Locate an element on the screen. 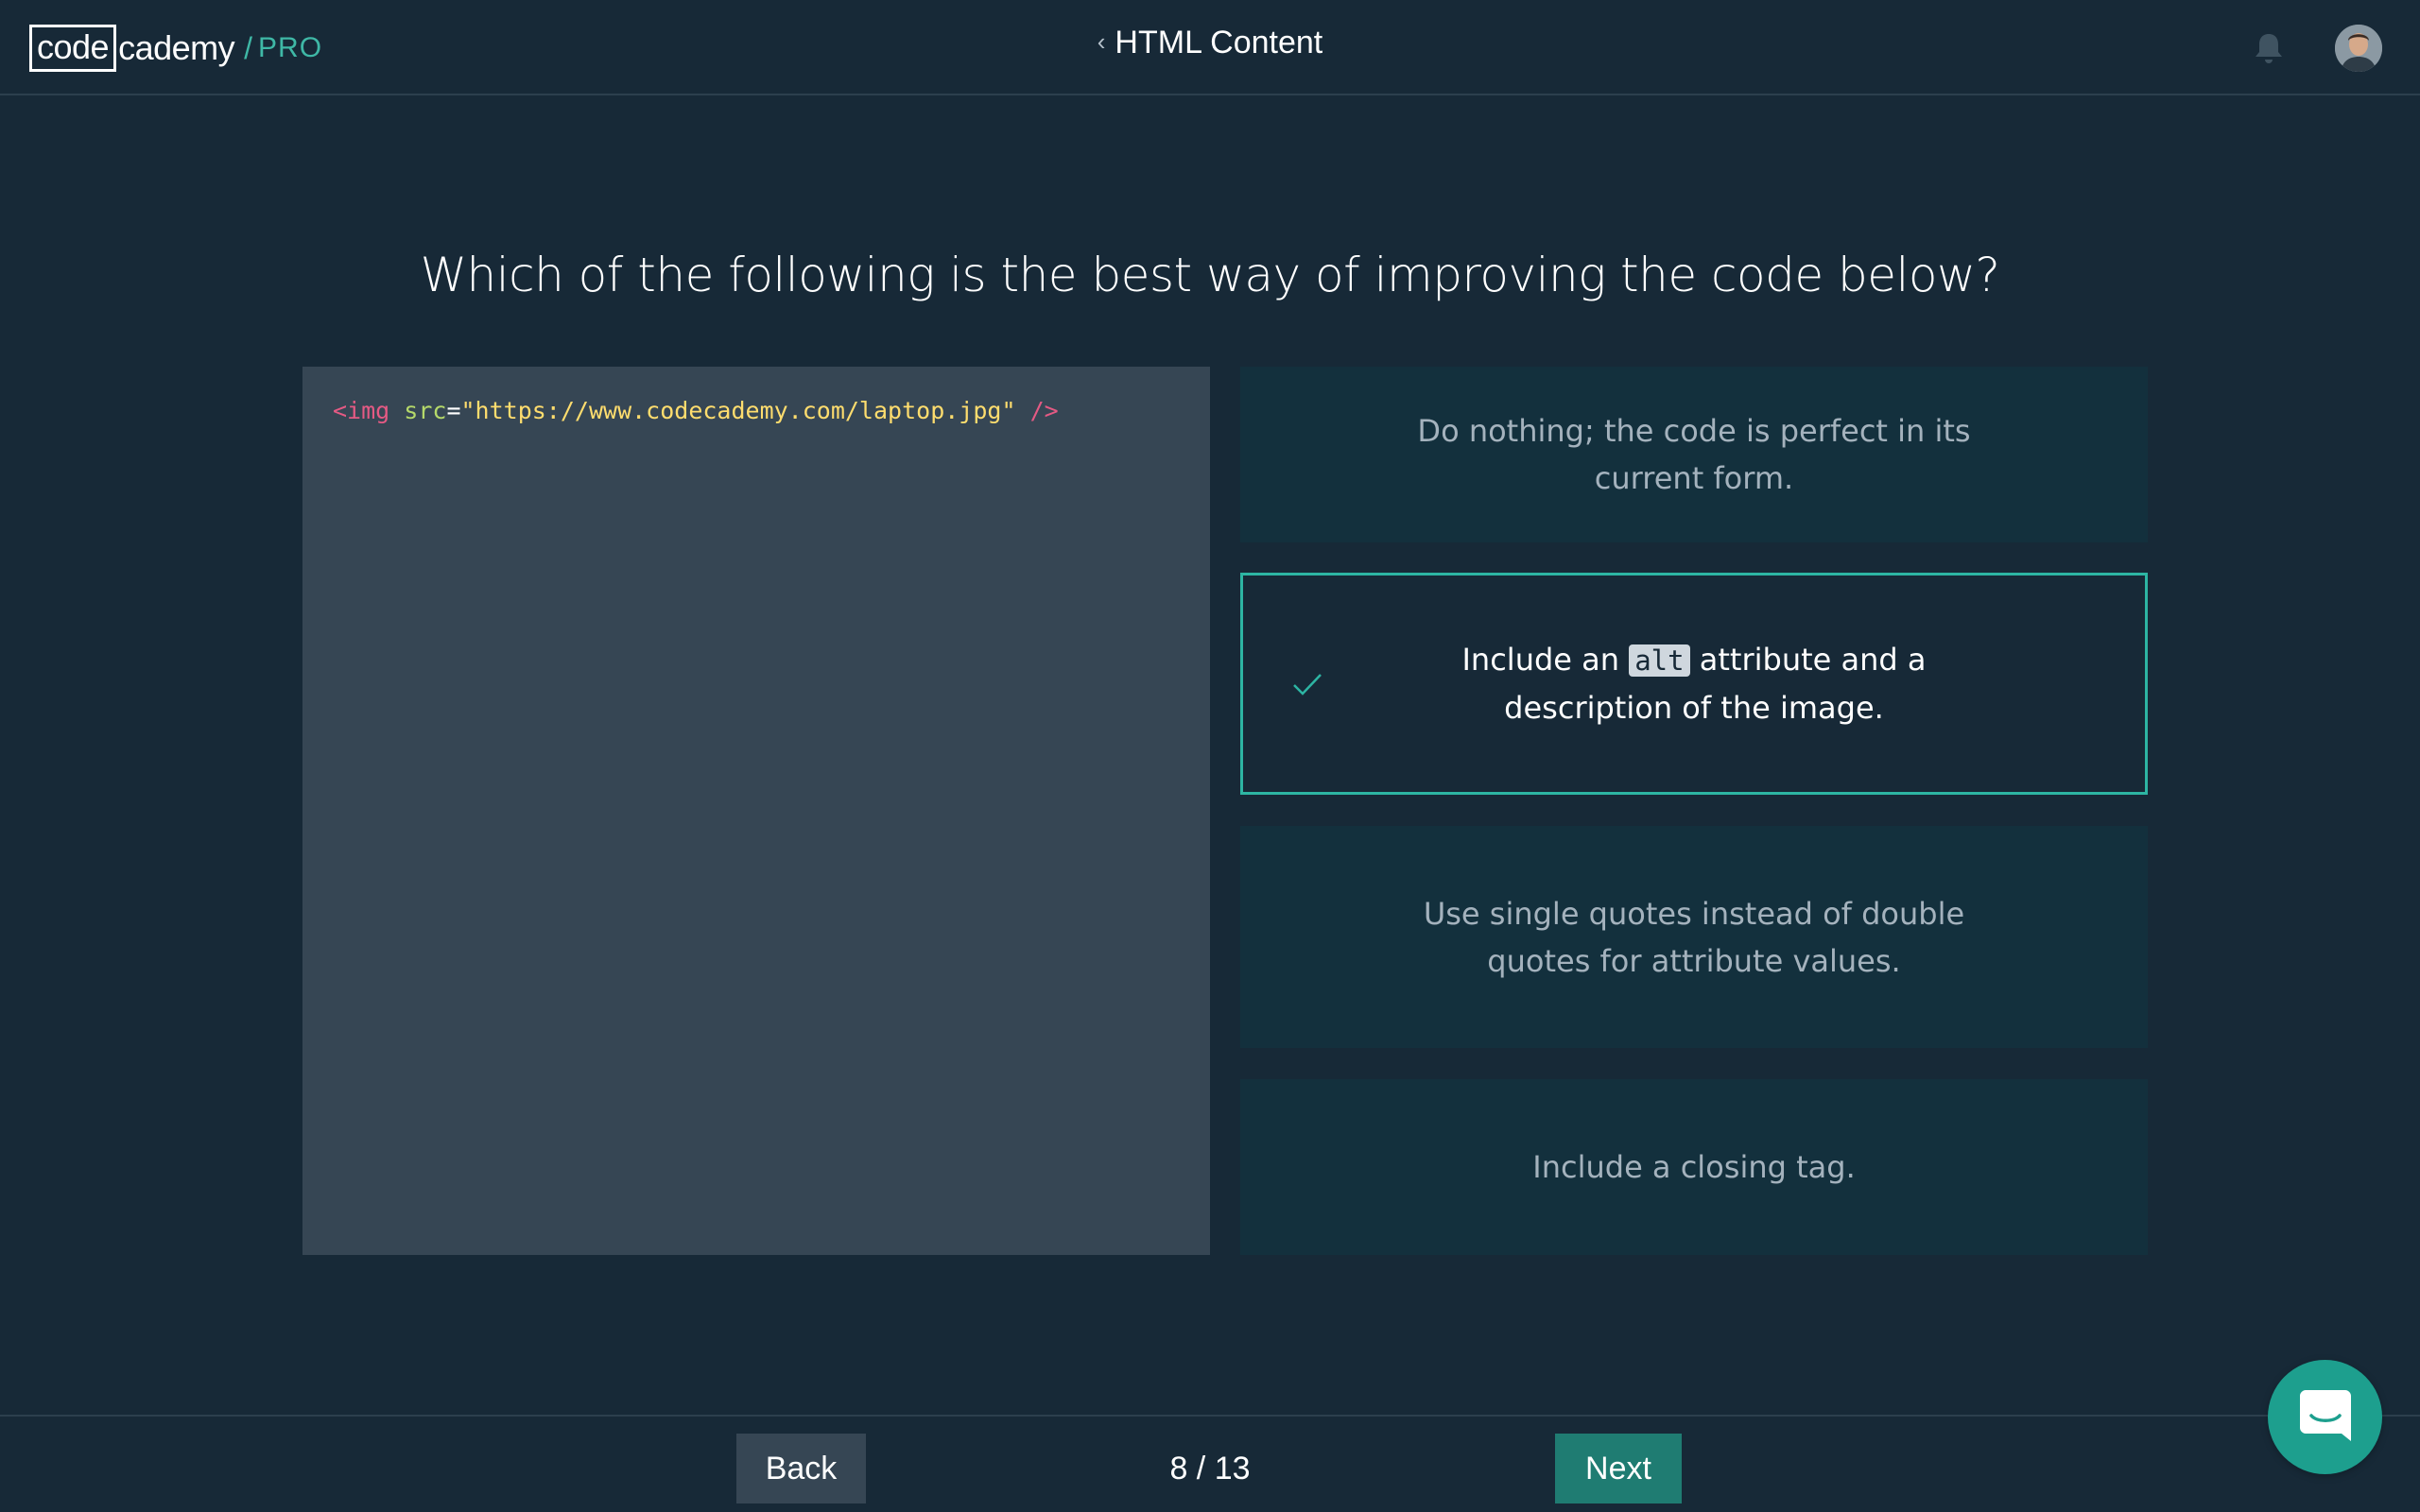 This screenshot has height=1512, width=2420. bottom-bar: Back 8 / 13 Next is located at coordinates (1210, 1463).